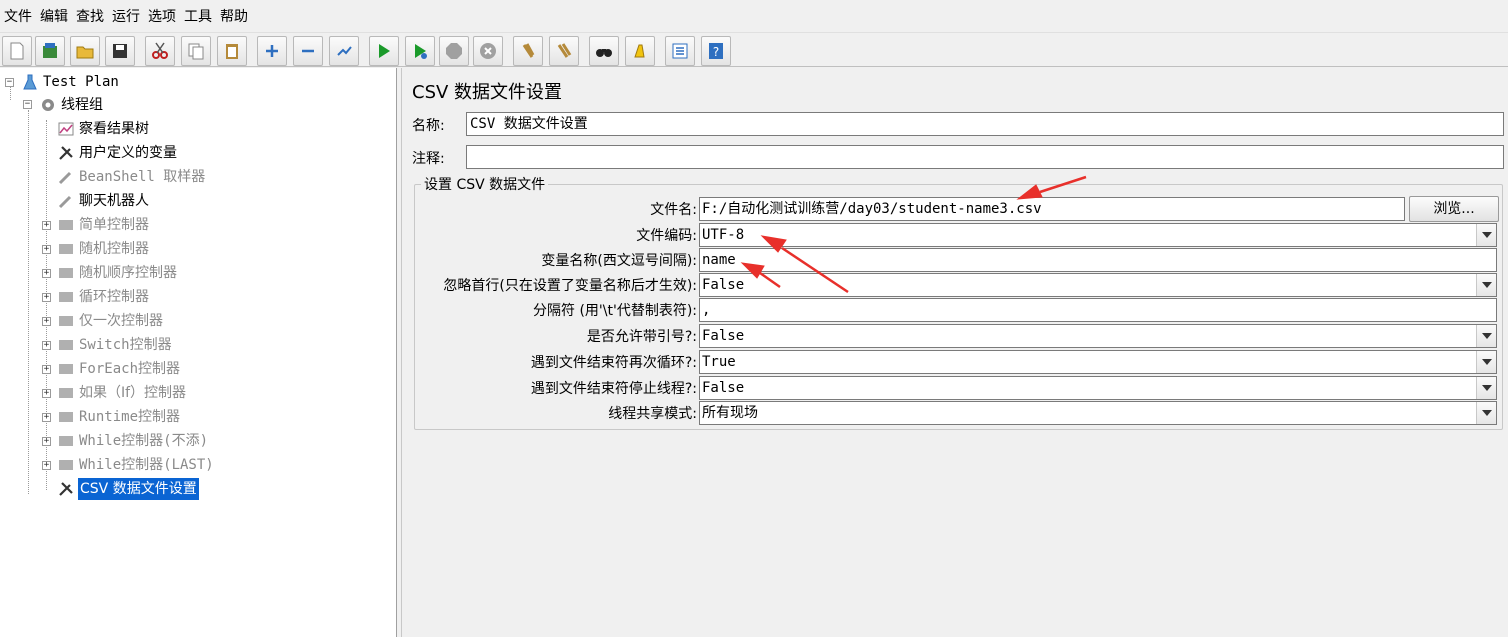 This screenshot has width=1508, height=637. I want to click on tree-node-loop-controller: 循环控制器, so click(103, 297).